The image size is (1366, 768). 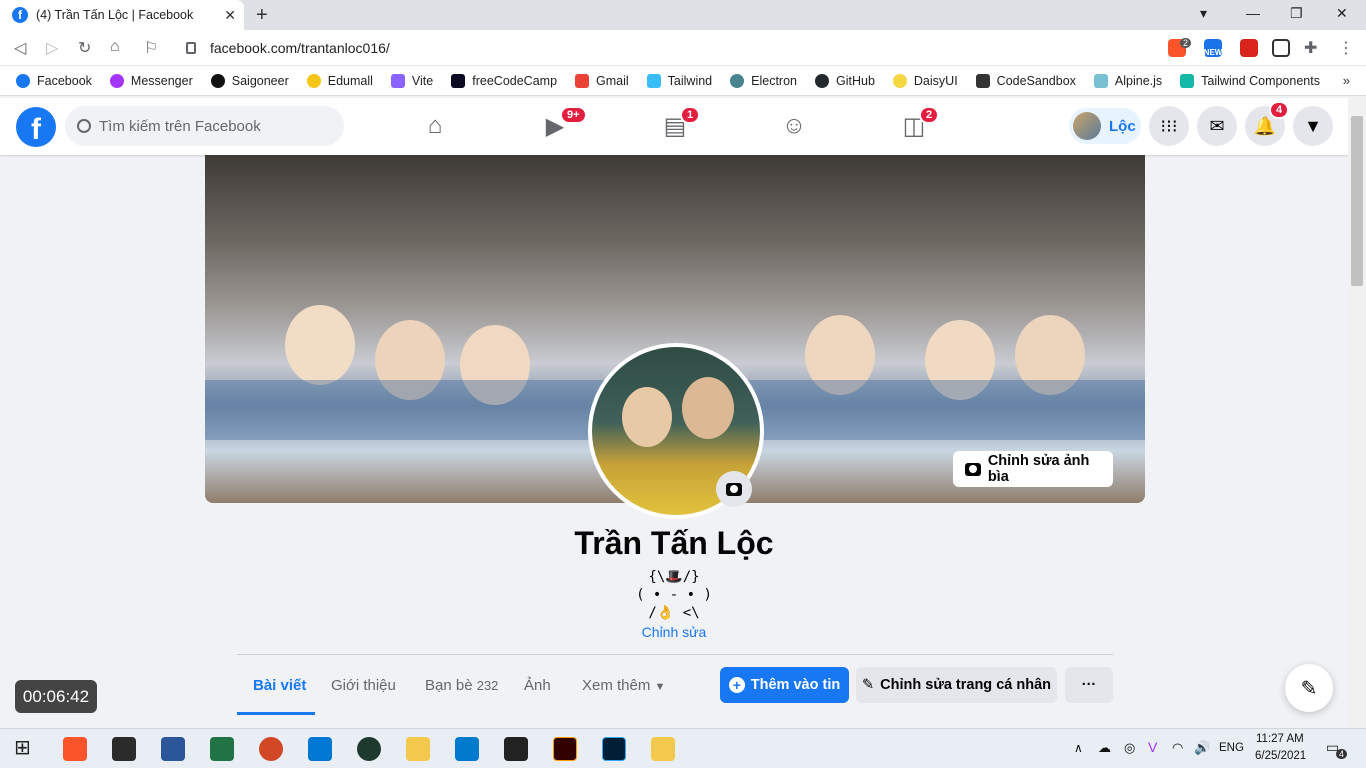 I want to click on onedrive-icon: ☁, so click(x=1104, y=748).